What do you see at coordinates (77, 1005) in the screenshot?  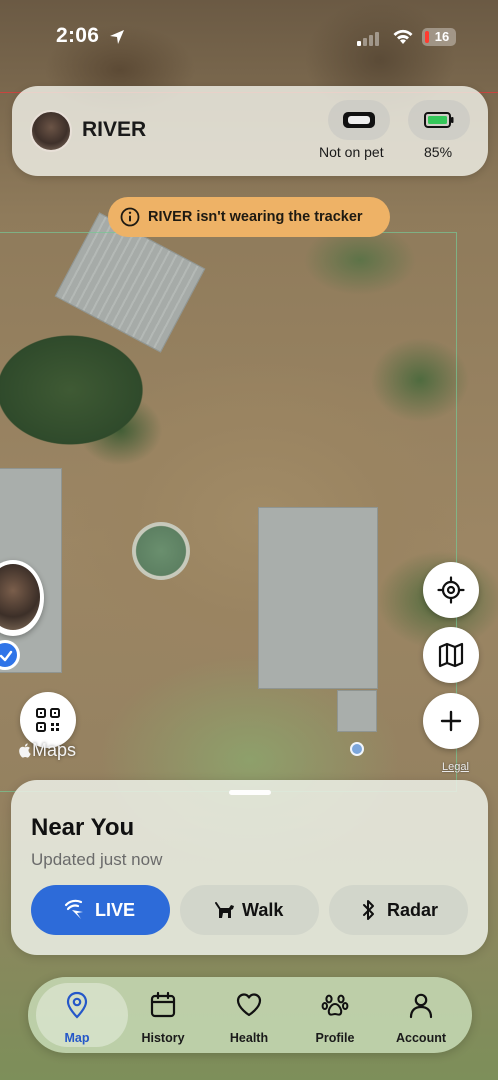 I see `map-pin-icon` at bounding box center [77, 1005].